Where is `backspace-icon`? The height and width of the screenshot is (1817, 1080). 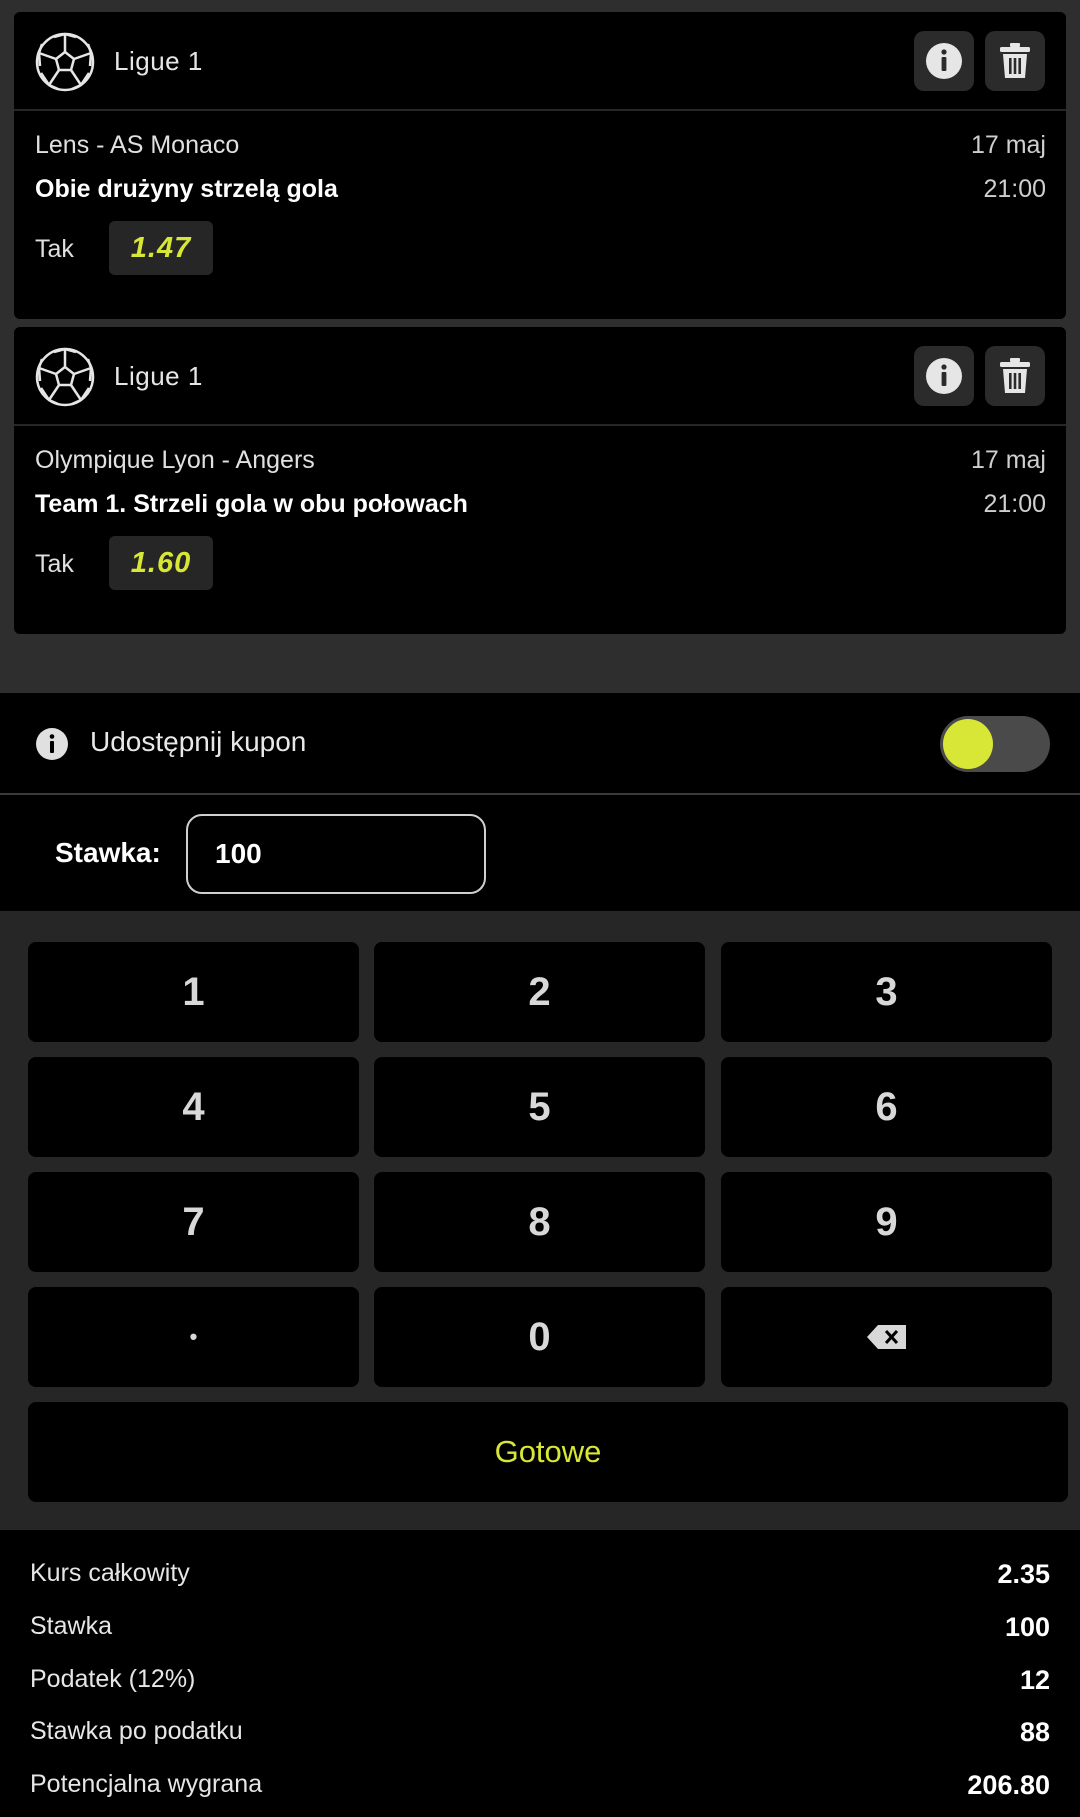 backspace-icon is located at coordinates (886, 1337).